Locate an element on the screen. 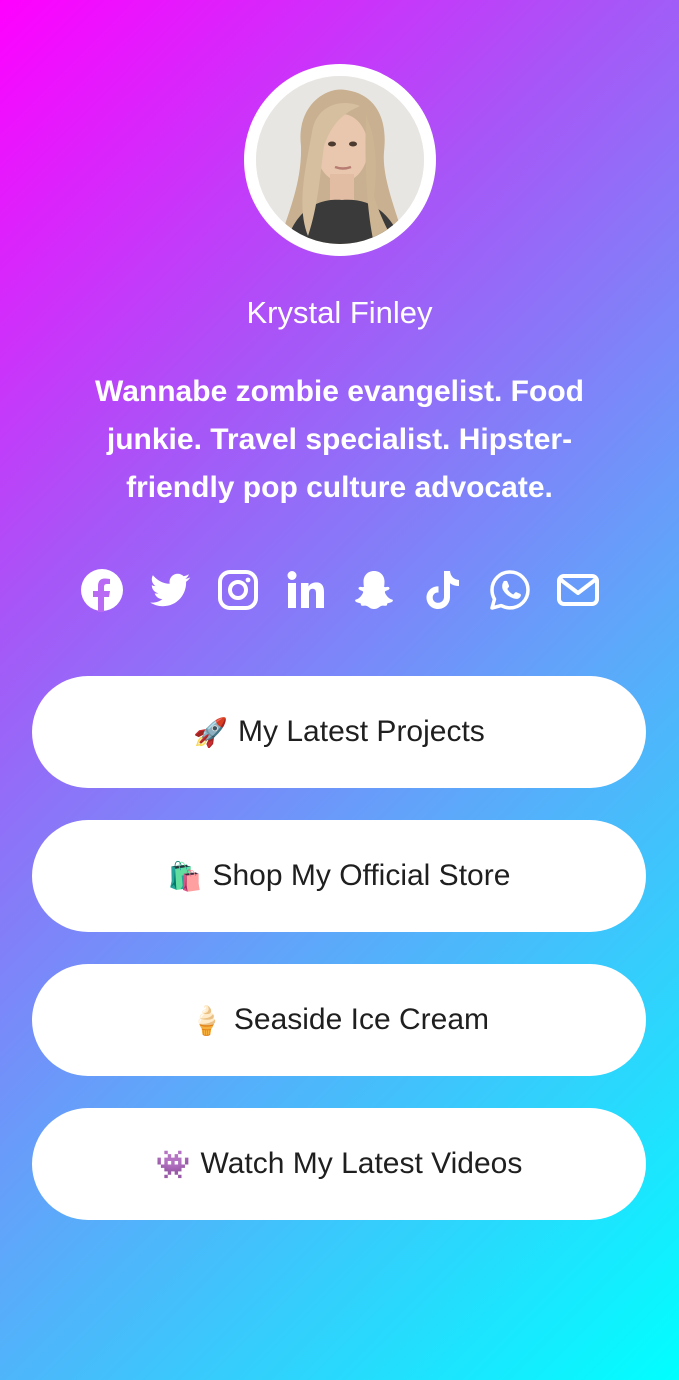 The height and width of the screenshot is (1380, 679). link-button-latest-videos: 👾 Watch My Latest Videos is located at coordinates (339, 1164).